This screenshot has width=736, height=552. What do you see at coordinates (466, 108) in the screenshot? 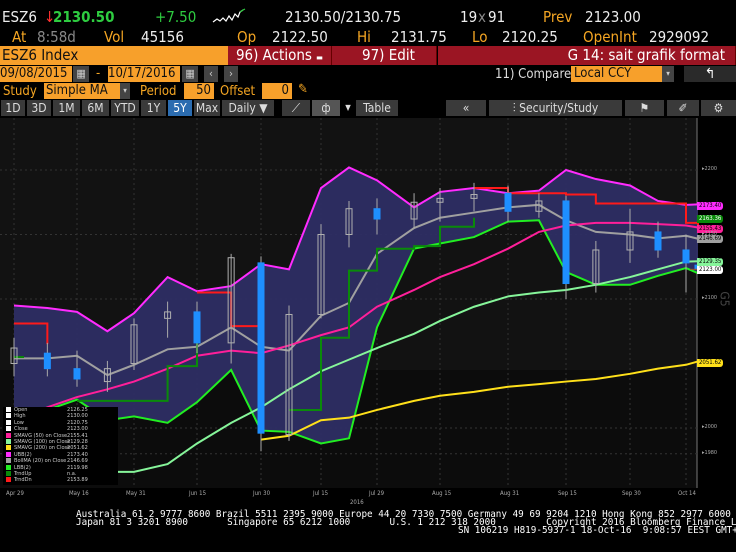
I see `collapse-button: «` at bounding box center [466, 108].